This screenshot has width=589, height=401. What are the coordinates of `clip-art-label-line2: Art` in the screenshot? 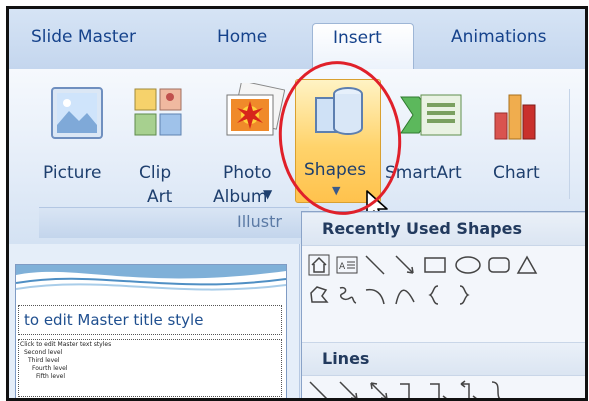 It's located at (160, 197).